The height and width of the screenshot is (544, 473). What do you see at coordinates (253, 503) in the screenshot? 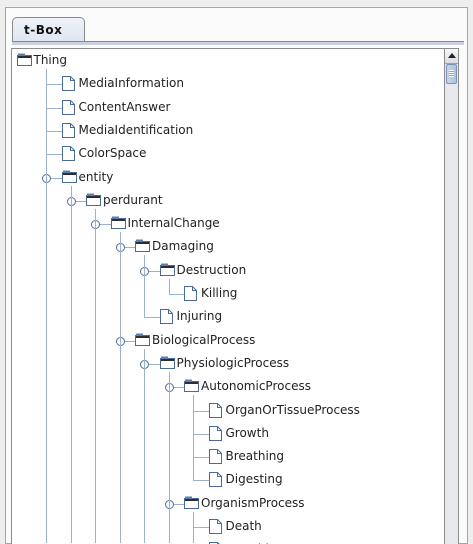
I see `tree-node-label: OrganismProcess` at bounding box center [253, 503].